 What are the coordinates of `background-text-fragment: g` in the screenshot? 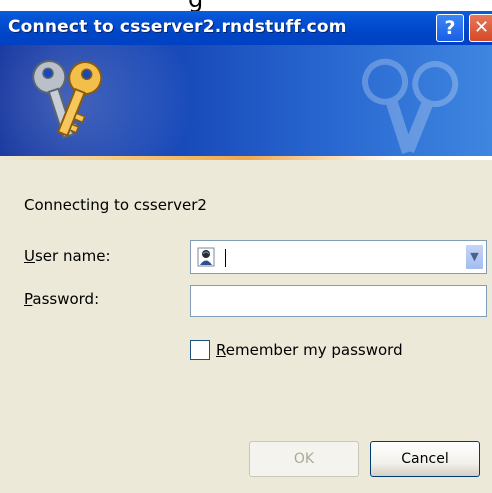 It's located at (195, 5).